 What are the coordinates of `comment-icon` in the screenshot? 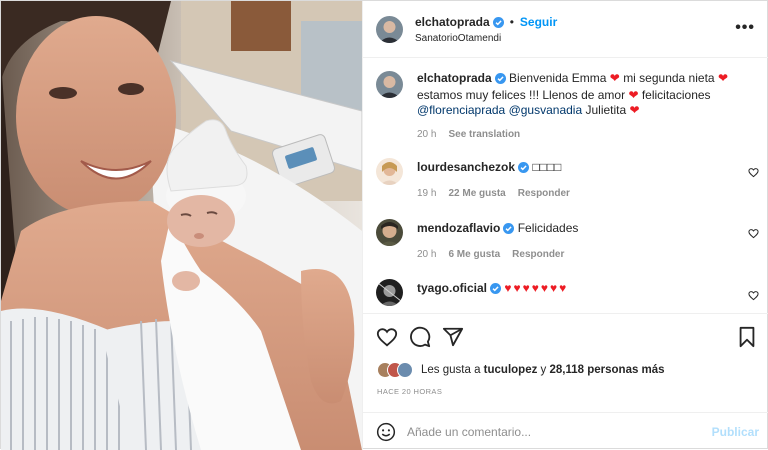 It's located at (420, 338).